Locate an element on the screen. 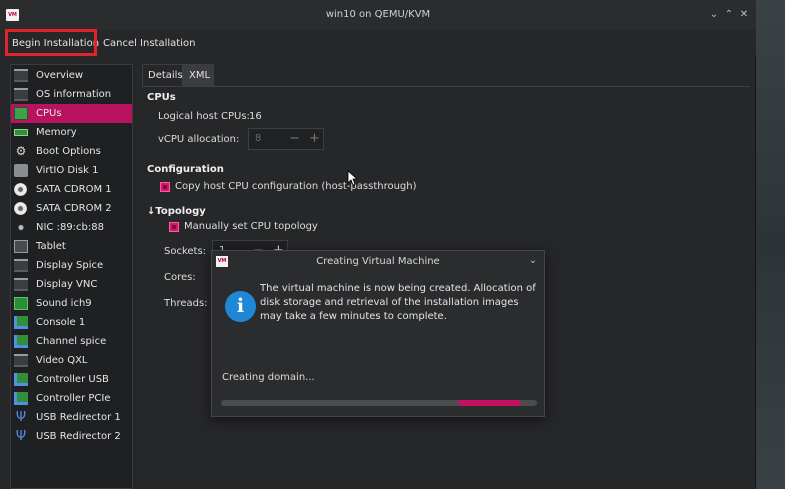 The height and width of the screenshot is (489, 785). sidebar-item-label: NIC :89:cb:88 is located at coordinates (70, 227).